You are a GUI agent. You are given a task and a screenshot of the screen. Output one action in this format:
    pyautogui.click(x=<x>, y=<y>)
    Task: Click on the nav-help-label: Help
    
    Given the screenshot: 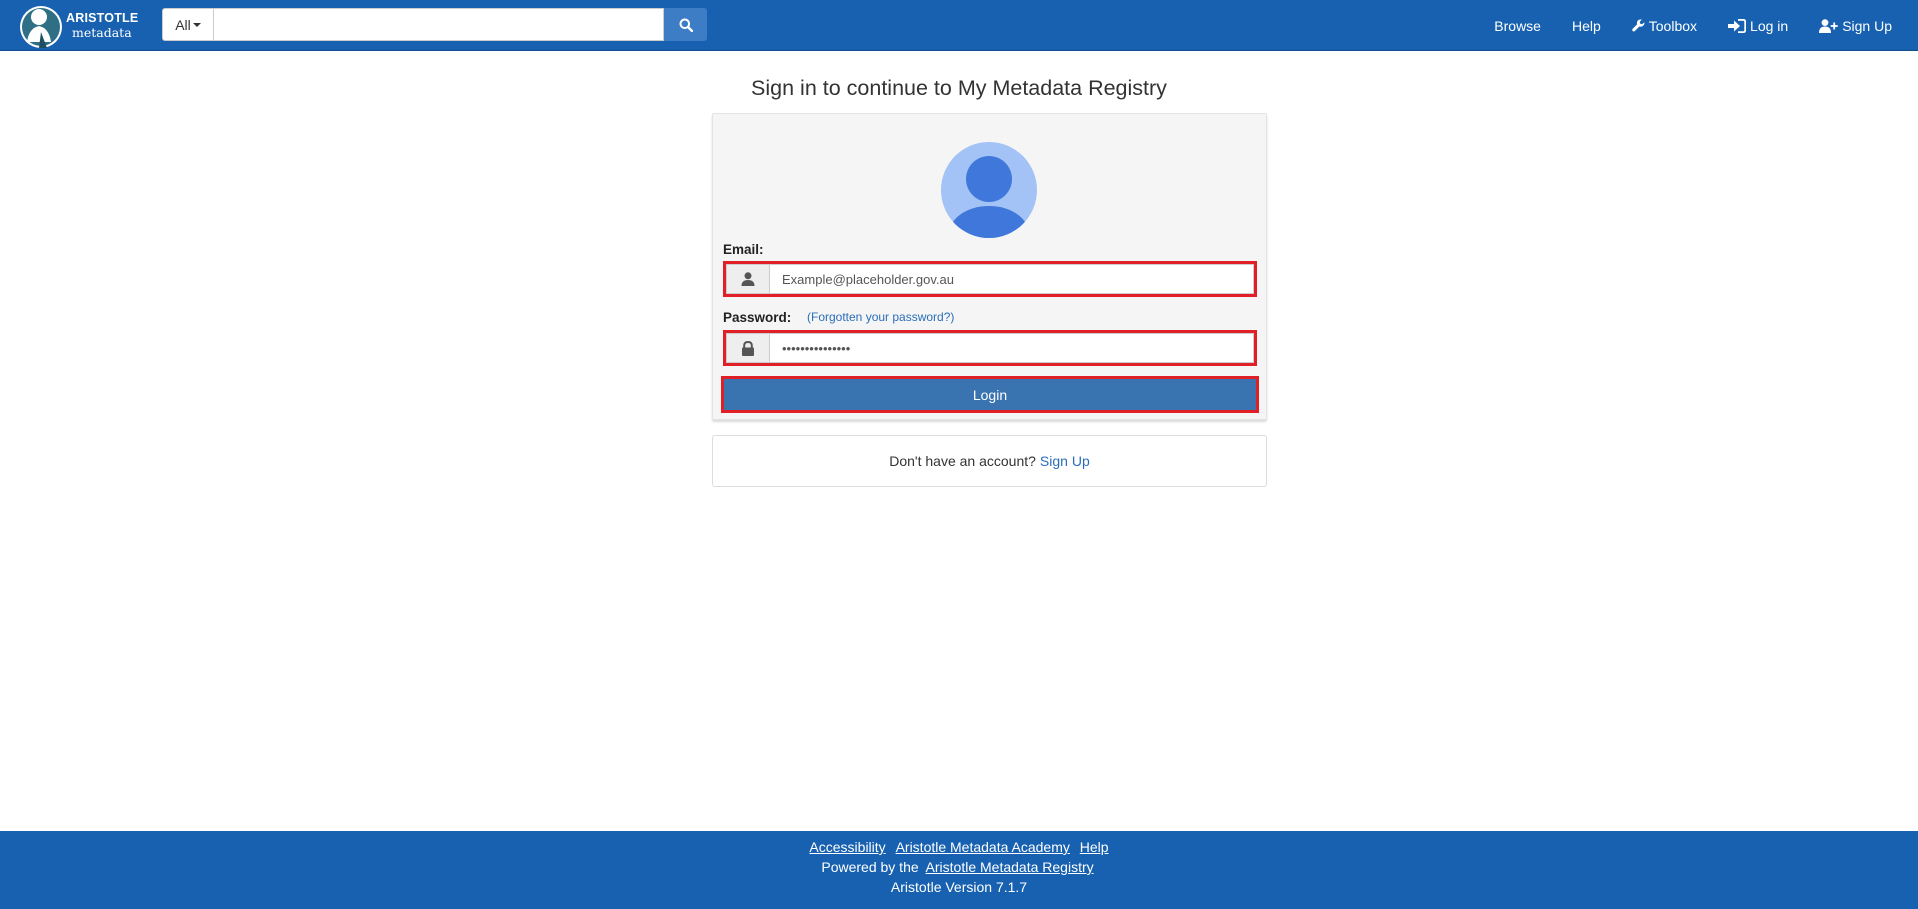 What is the action you would take?
    pyautogui.click(x=1586, y=25)
    